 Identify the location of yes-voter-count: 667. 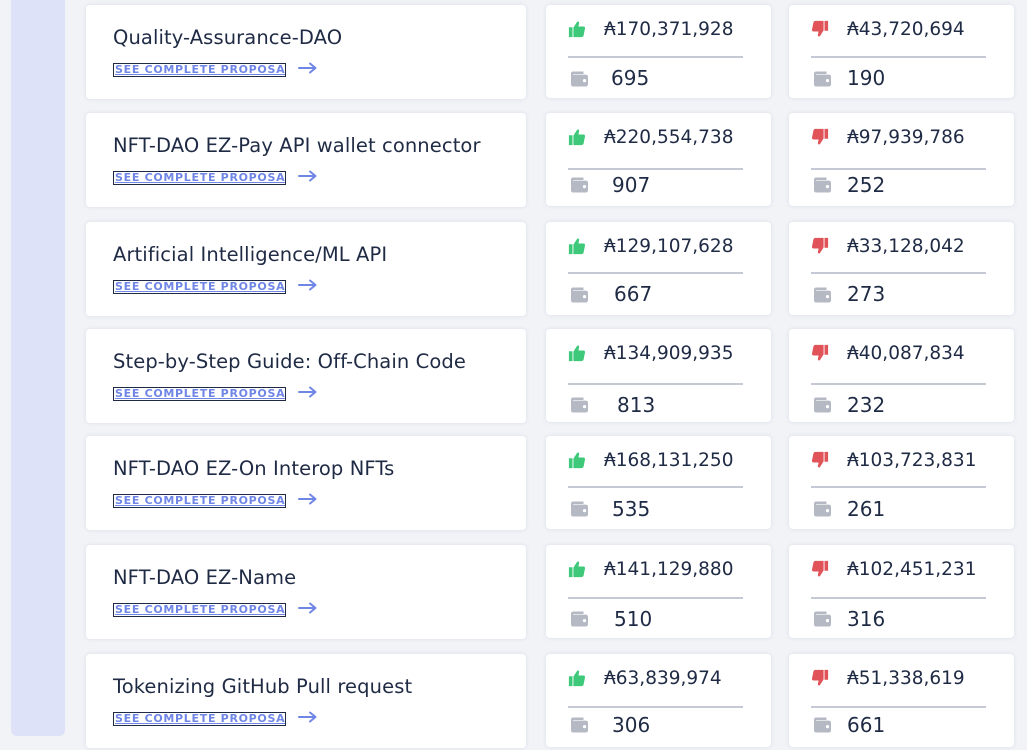
(633, 294).